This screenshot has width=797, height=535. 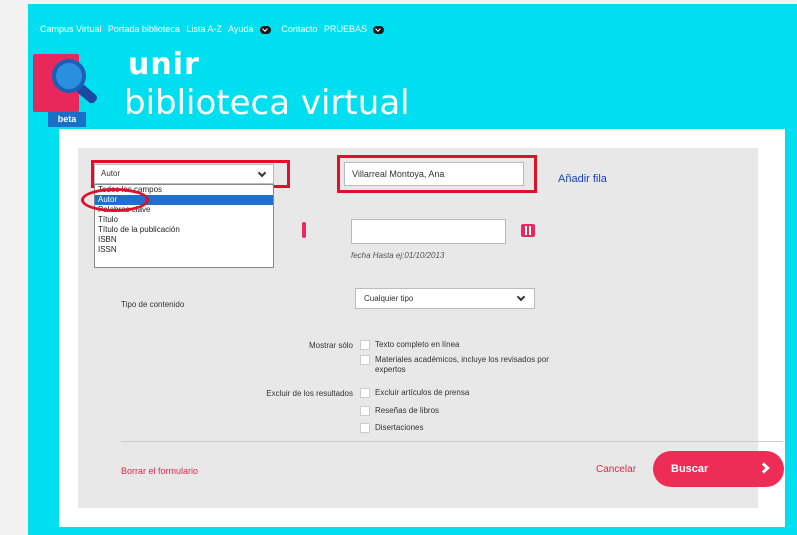 What do you see at coordinates (184, 230) in the screenshot?
I see `dropdown-option: Título de la publicación` at bounding box center [184, 230].